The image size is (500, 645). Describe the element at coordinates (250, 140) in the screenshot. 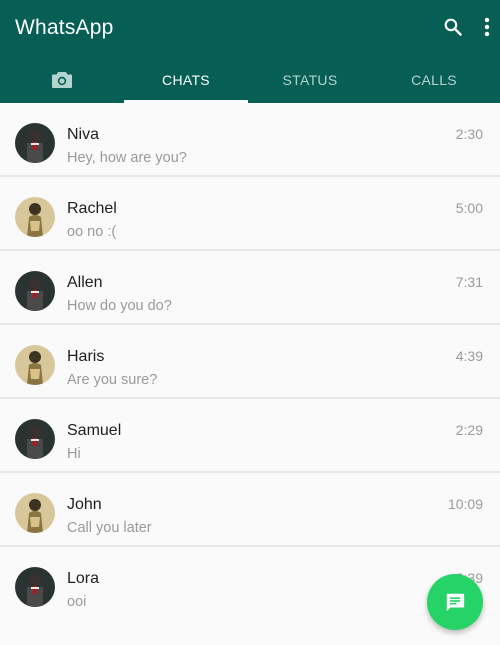

I see `chat-item-niva: Niva Hey, how are you? 2:30` at that location.